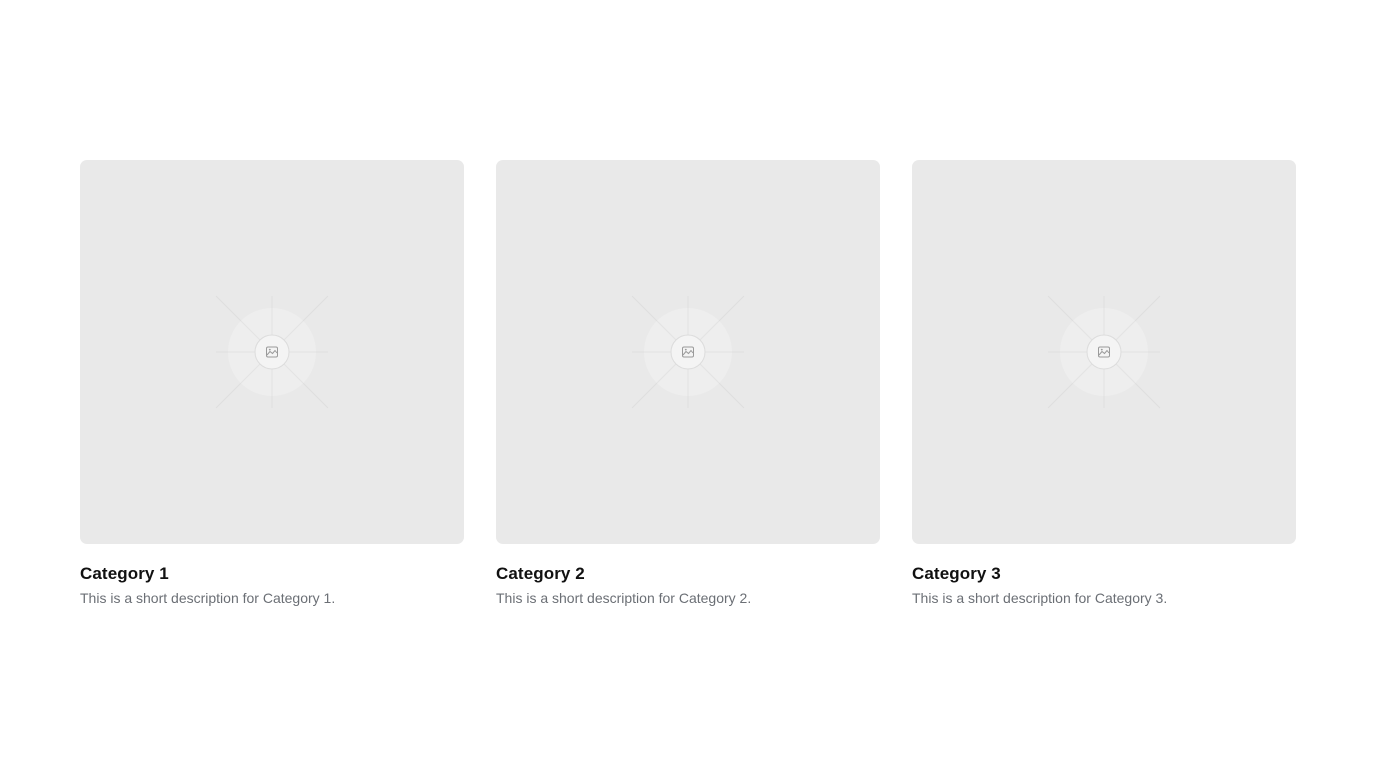 The width and height of the screenshot is (1376, 768). Describe the element at coordinates (956, 573) in the screenshot. I see `card-title: Category 3` at that location.